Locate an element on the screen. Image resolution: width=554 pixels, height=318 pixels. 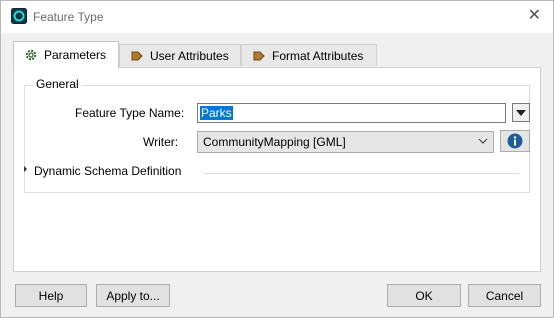
tab-format-attributes: Format Attributes is located at coordinates (309, 55).